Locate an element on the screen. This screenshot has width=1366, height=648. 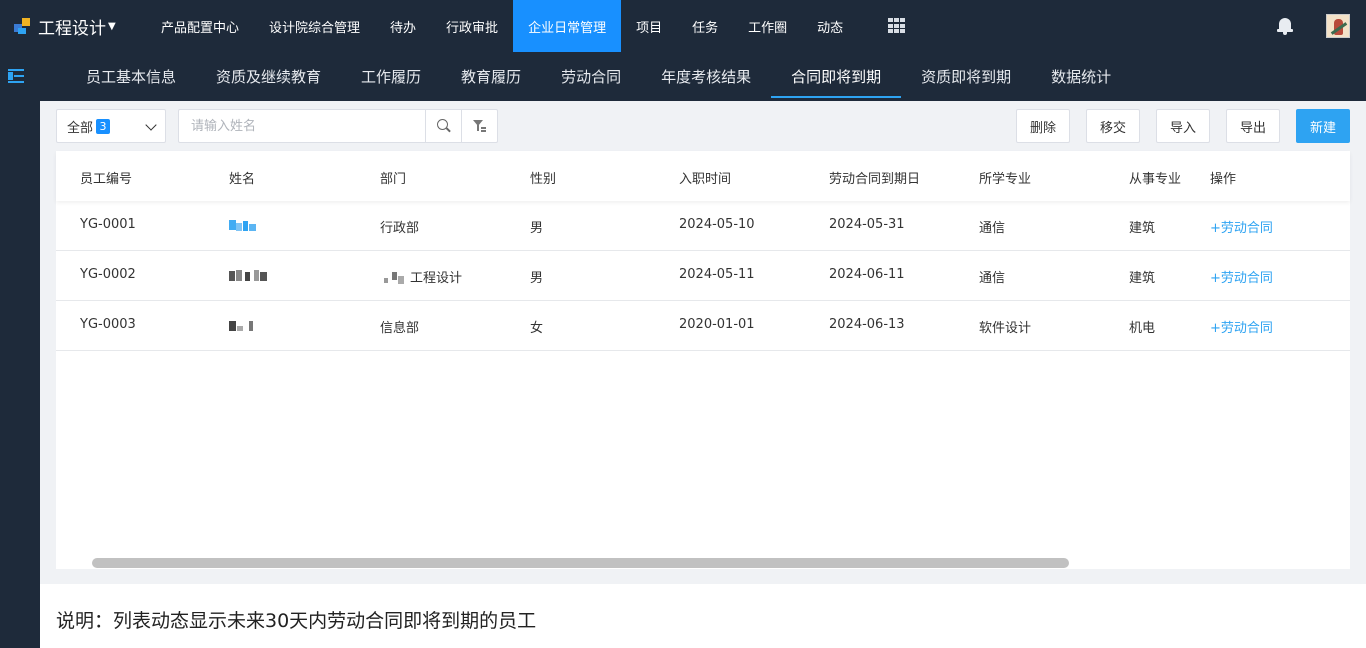
top-nav-item-label: 设计院综合管理 is located at coordinates (315, 28).